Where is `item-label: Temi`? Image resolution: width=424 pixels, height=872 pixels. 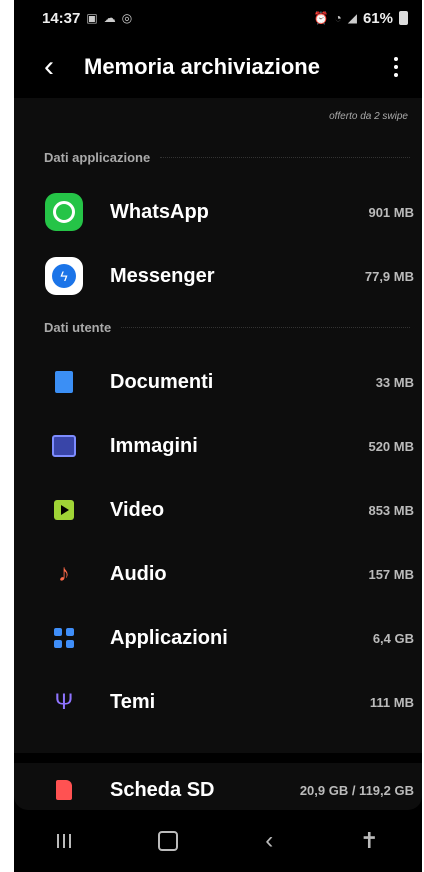
item-label: Temi is located at coordinates (133, 701).